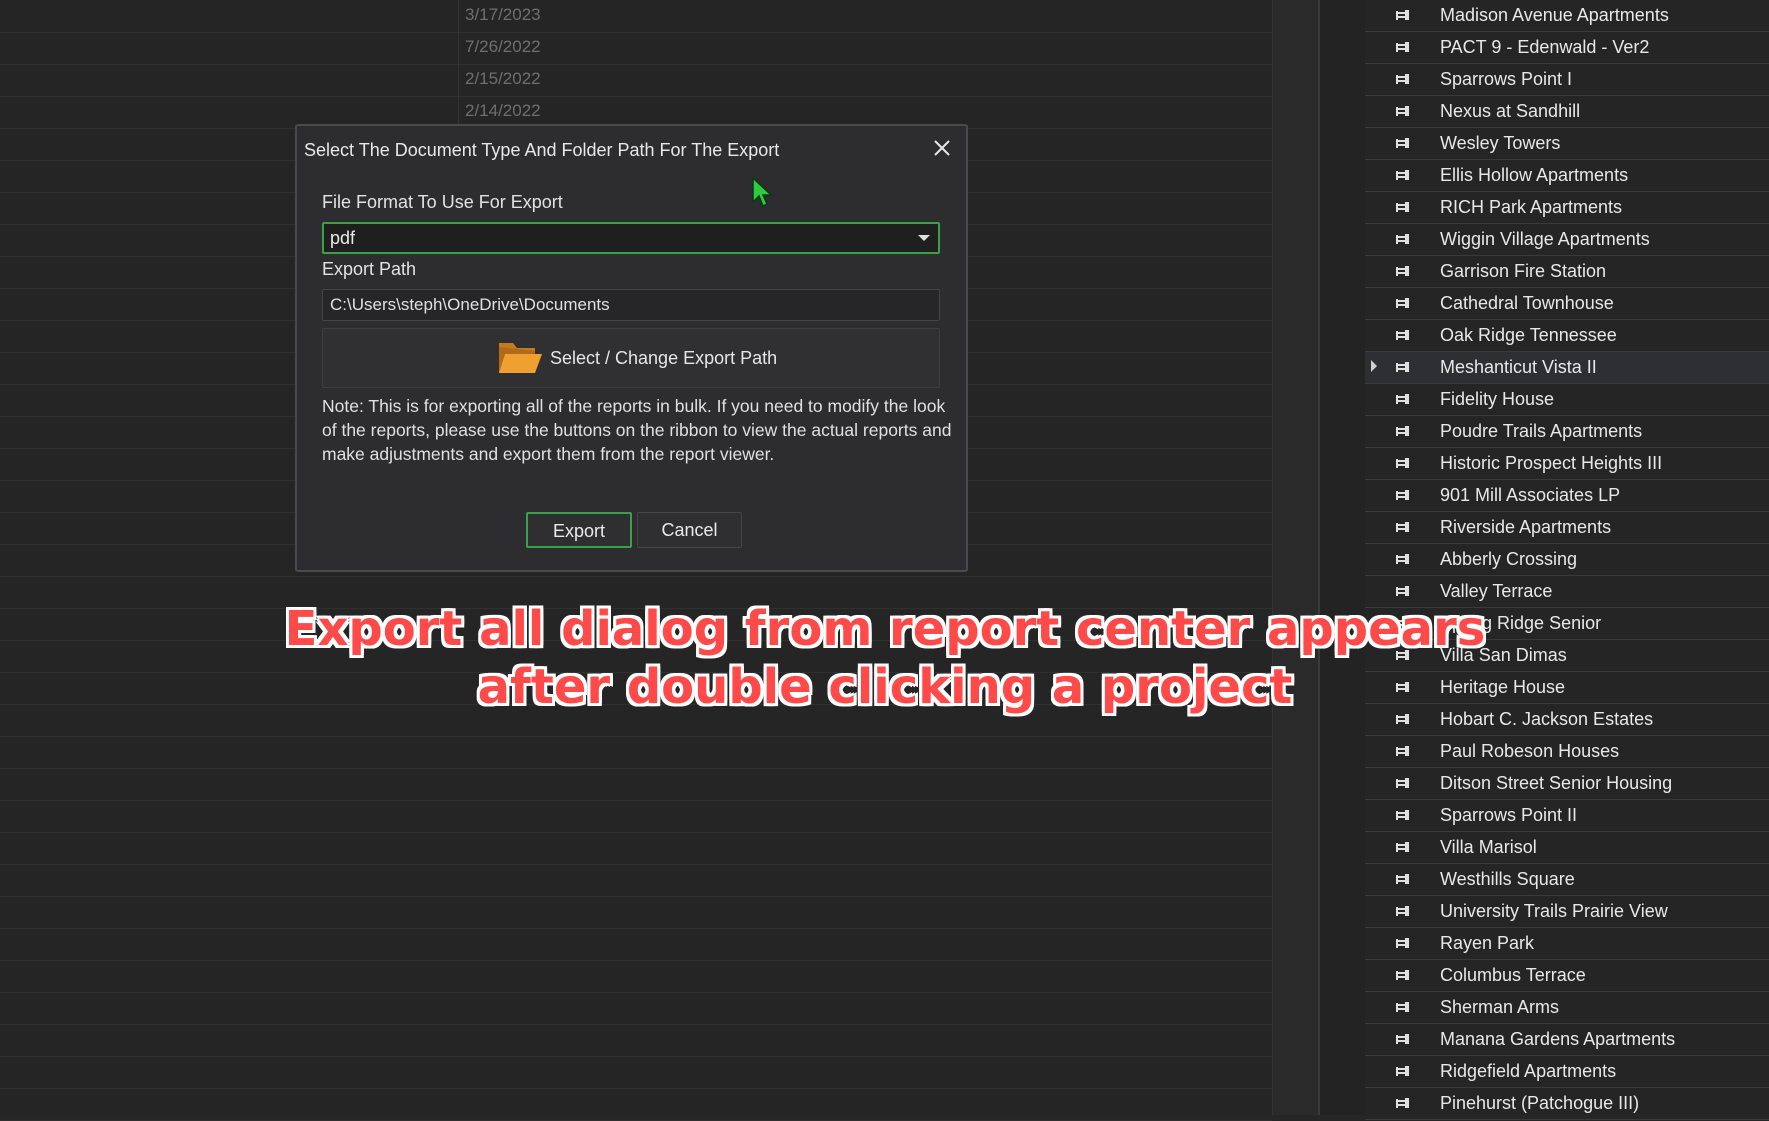  What do you see at coordinates (1488, 847) in the screenshot?
I see `project-name: Villa Marisol` at bounding box center [1488, 847].